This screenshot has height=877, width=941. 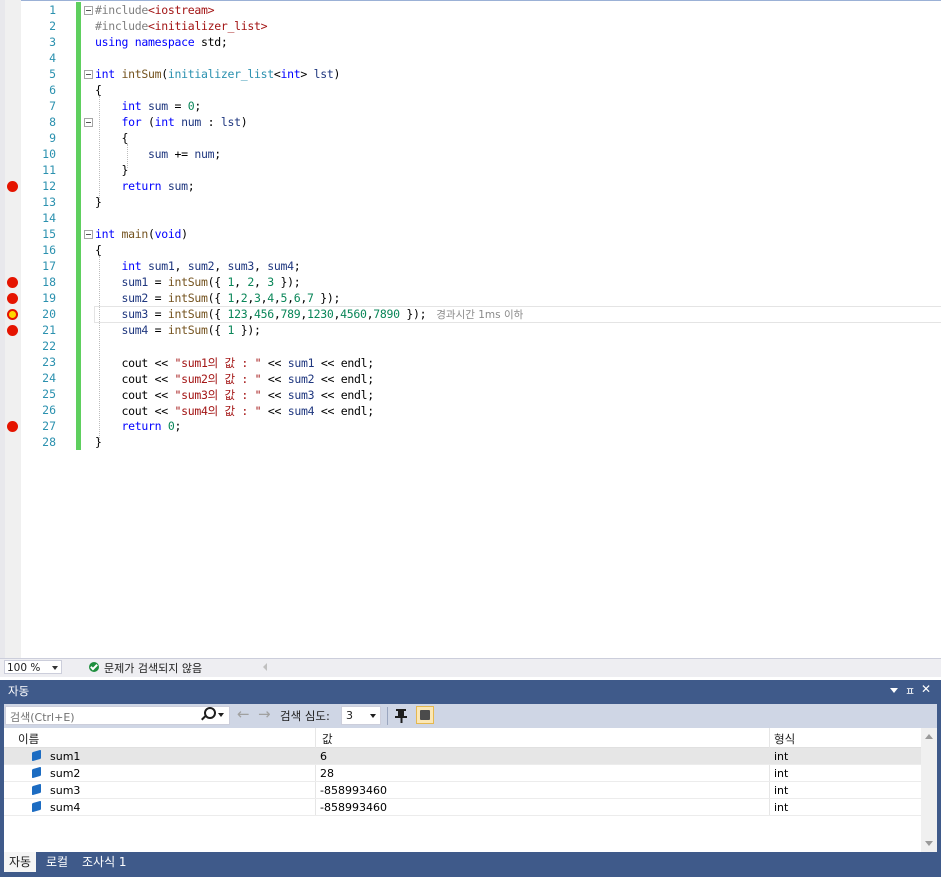 What do you see at coordinates (141, 234) in the screenshot?
I see `code-text: int main(void)` at bounding box center [141, 234].